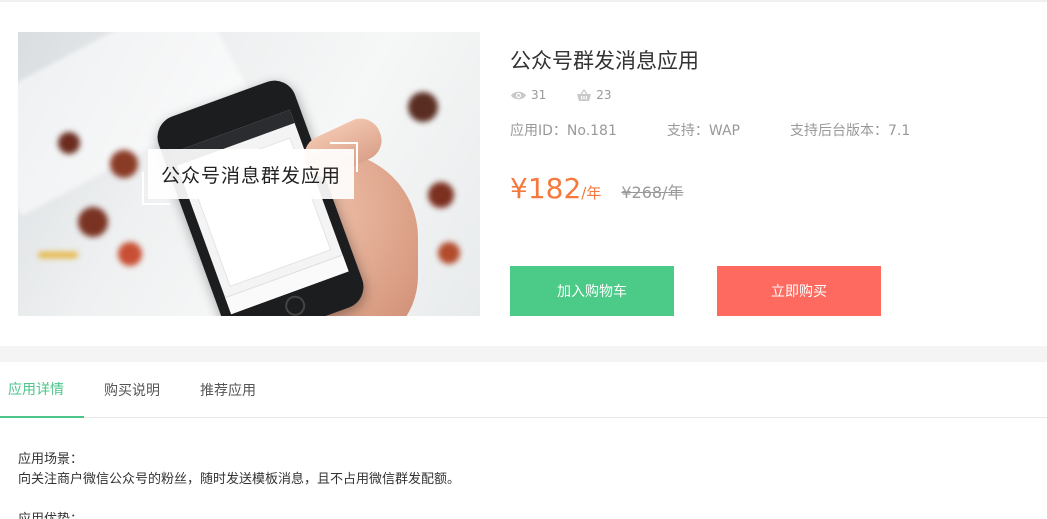 This screenshot has width=1047, height=519. What do you see at coordinates (546, 188) in the screenshot?
I see `current-price: ¥182` at bounding box center [546, 188].